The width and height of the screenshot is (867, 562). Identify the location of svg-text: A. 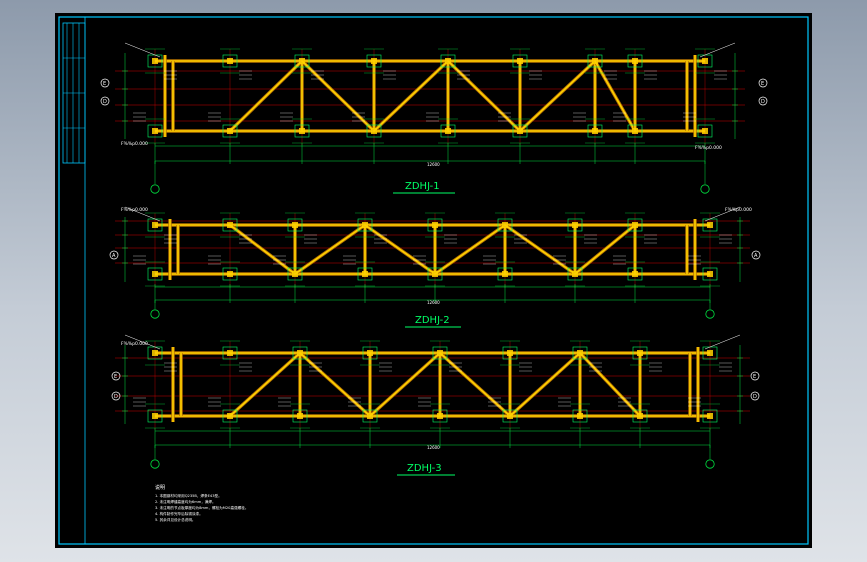
(114, 256).